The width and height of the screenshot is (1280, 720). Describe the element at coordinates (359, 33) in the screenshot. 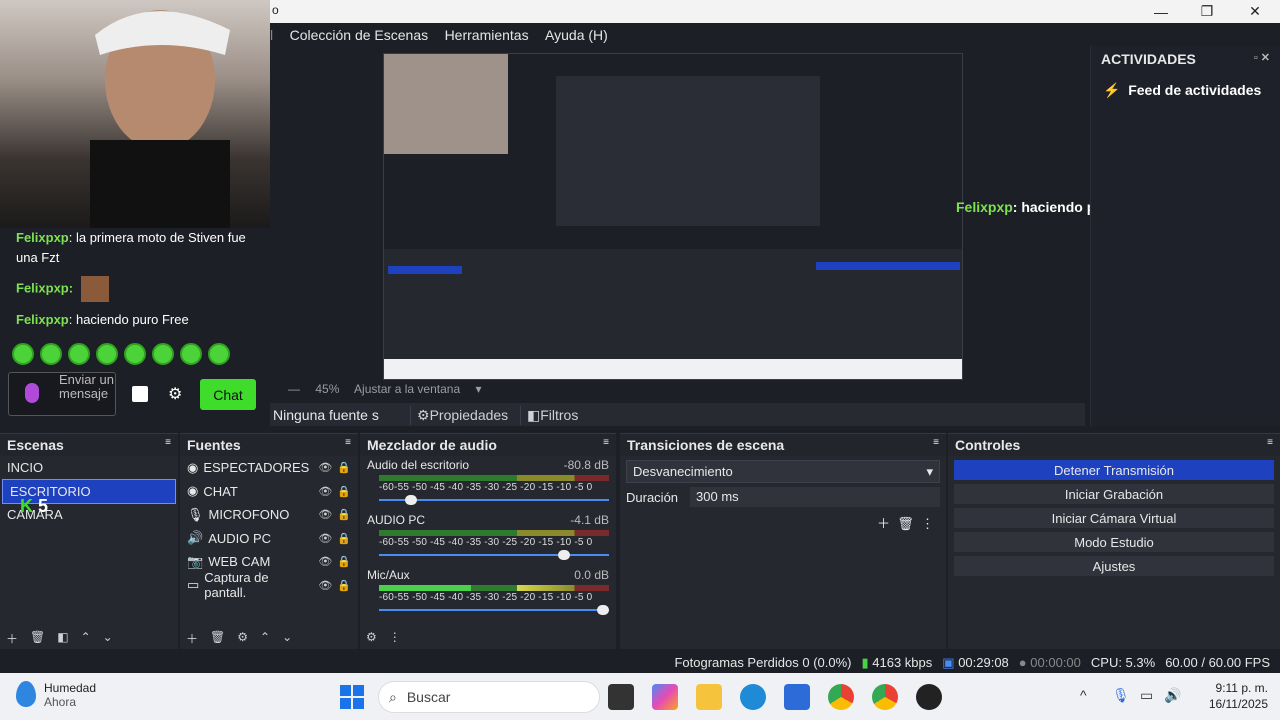

I see `menu-scene-collection: Colección de Escenas` at that location.